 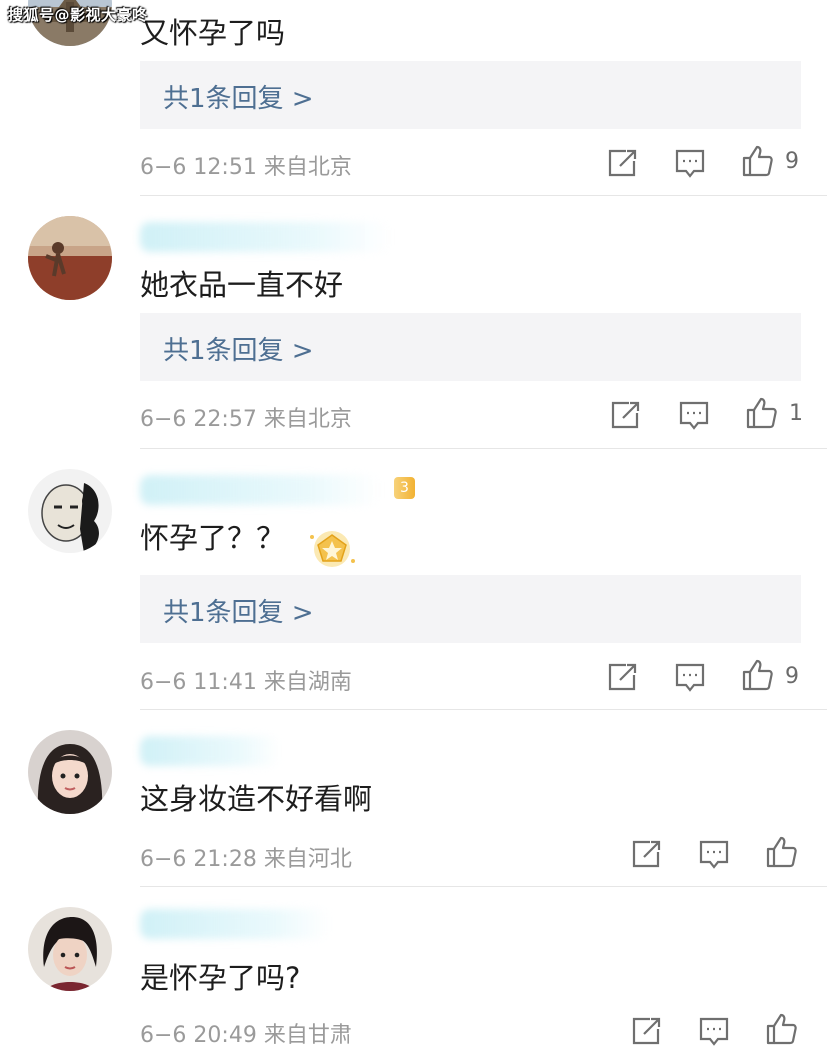 What do you see at coordinates (246, 1035) in the screenshot?
I see `timestamp-location: 6−6 20:49 来自甘肃` at bounding box center [246, 1035].